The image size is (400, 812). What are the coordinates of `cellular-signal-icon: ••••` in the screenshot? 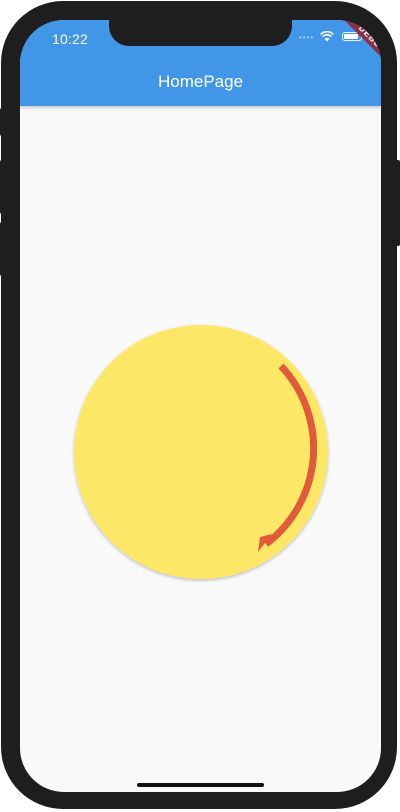 It's located at (307, 37).